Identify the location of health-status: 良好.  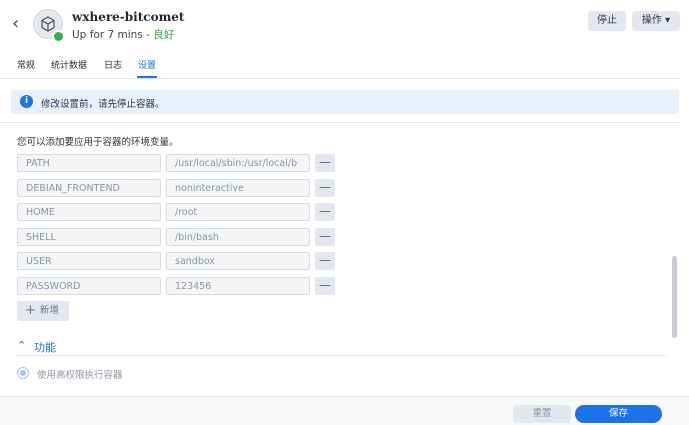
(164, 35).